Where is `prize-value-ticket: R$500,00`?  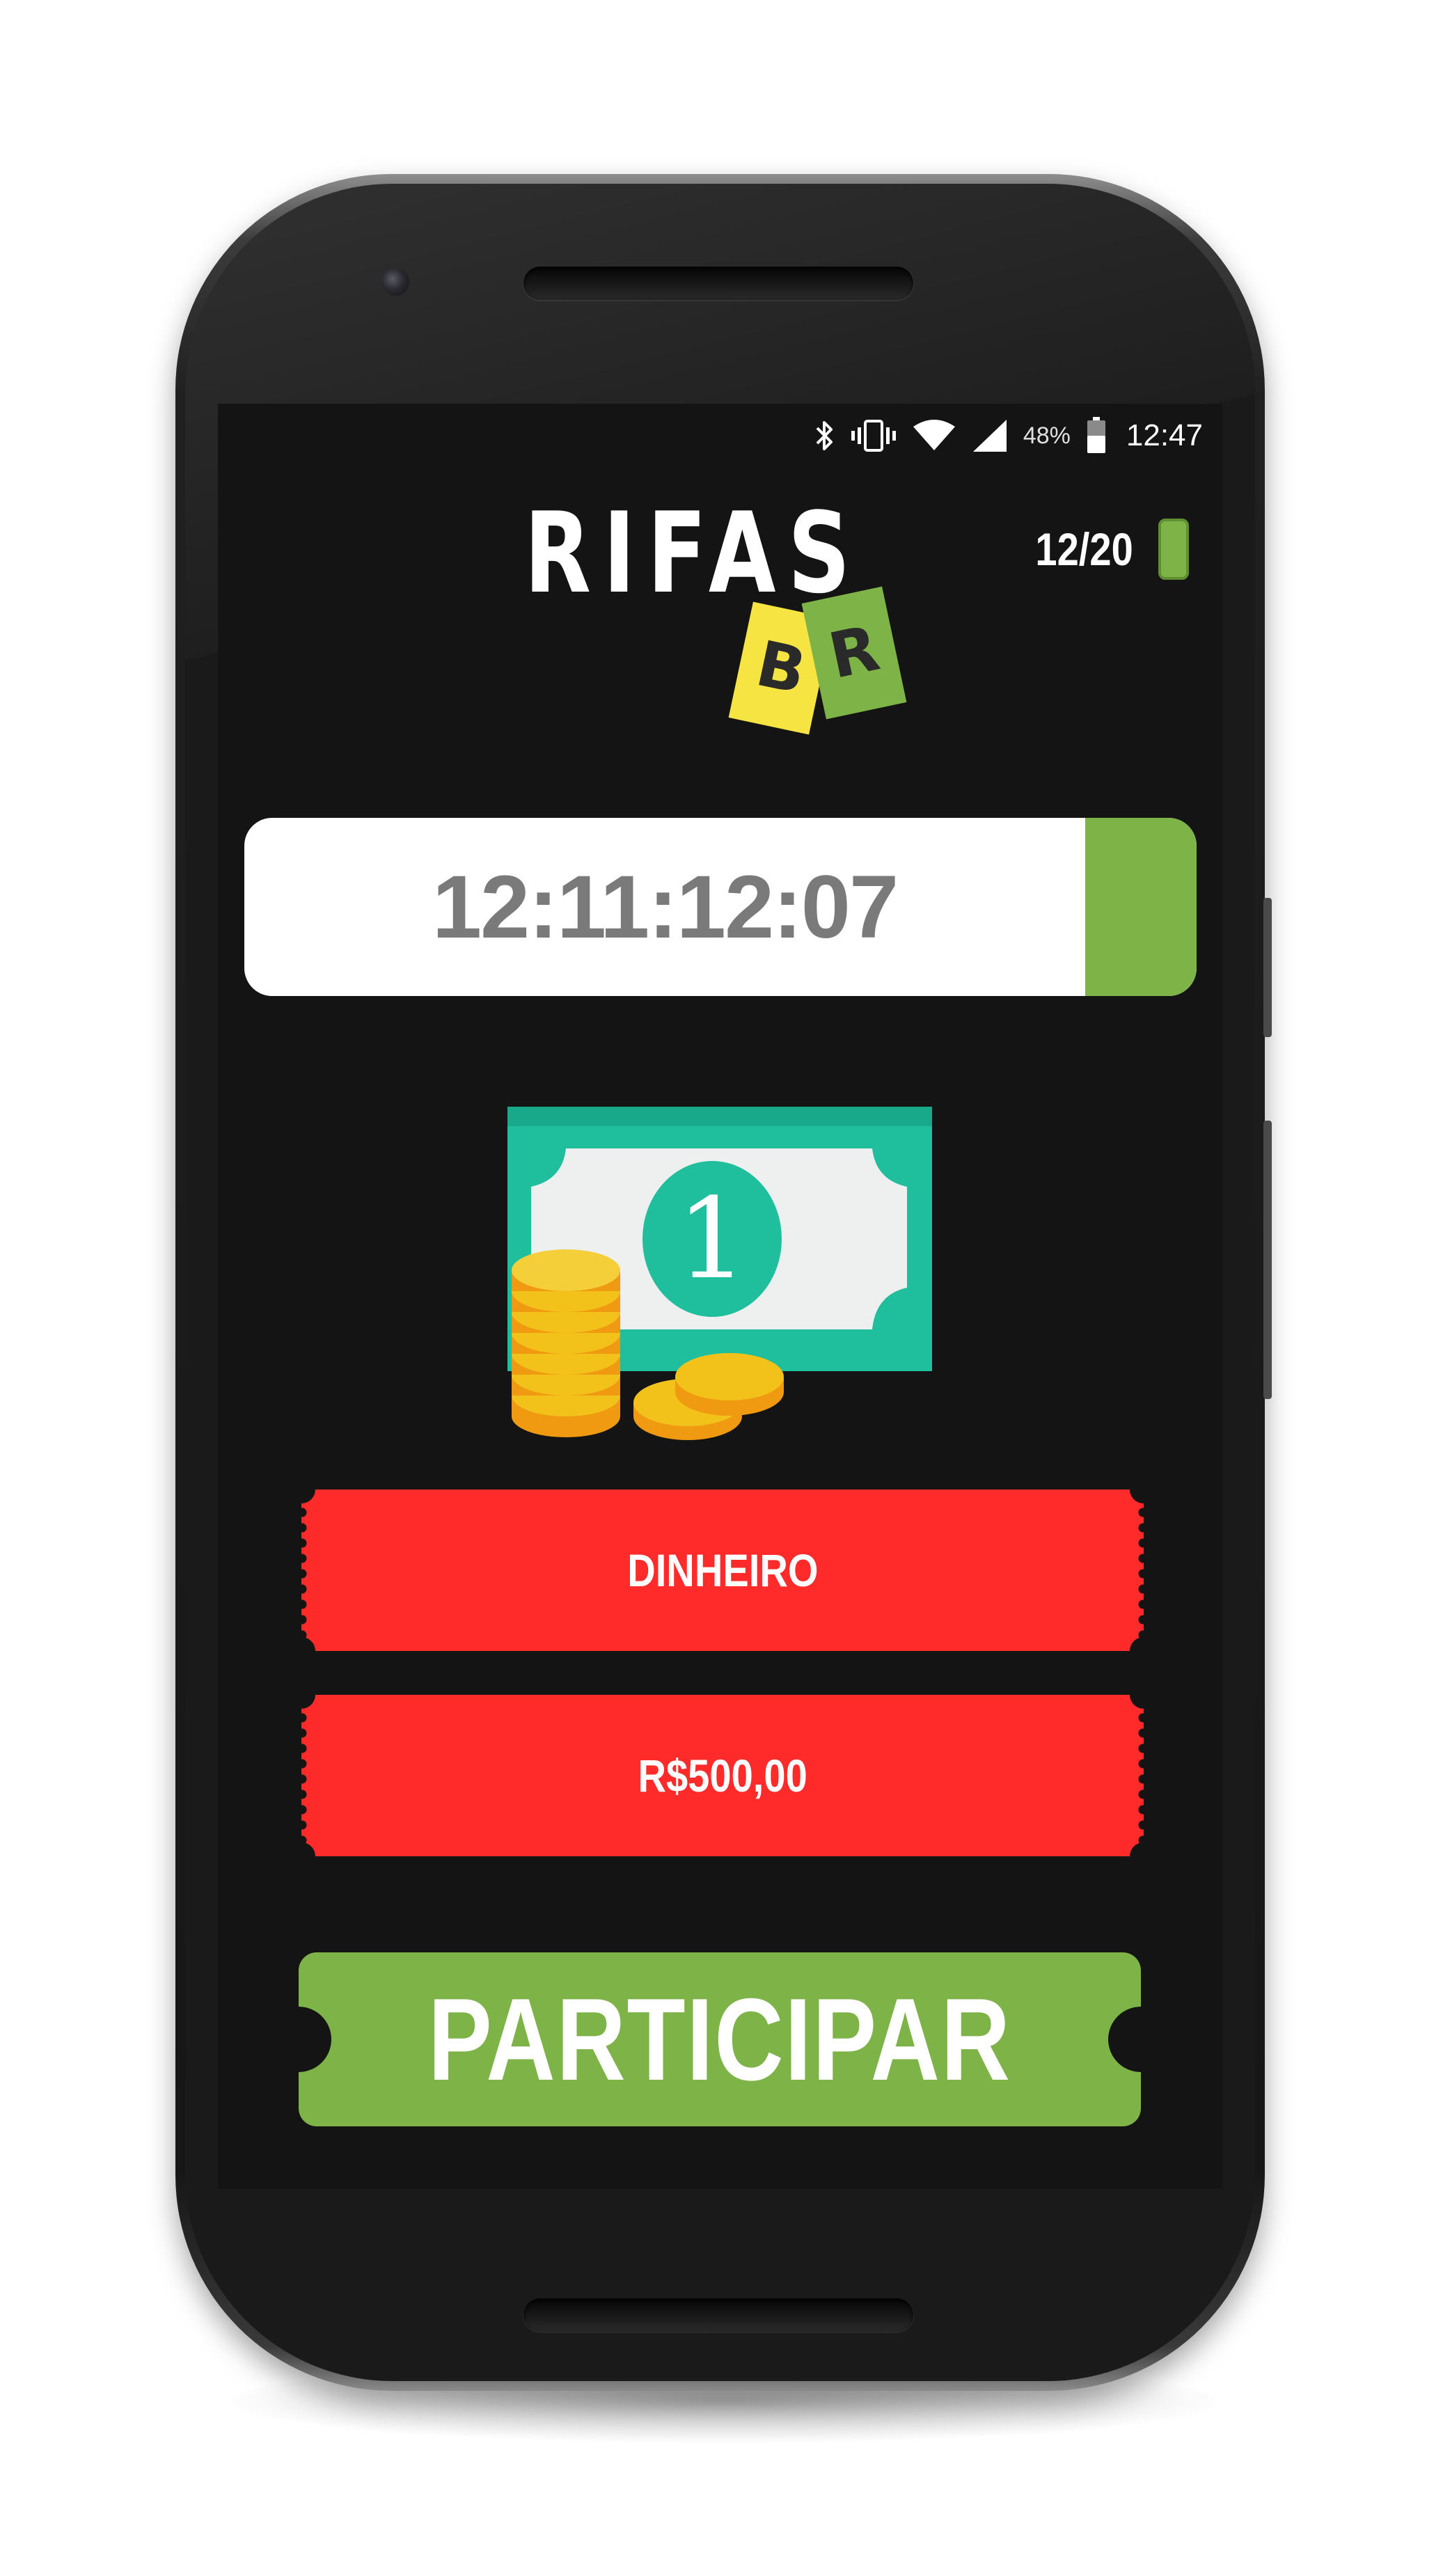
prize-value-ticket: R$500,00 is located at coordinates (722, 1775).